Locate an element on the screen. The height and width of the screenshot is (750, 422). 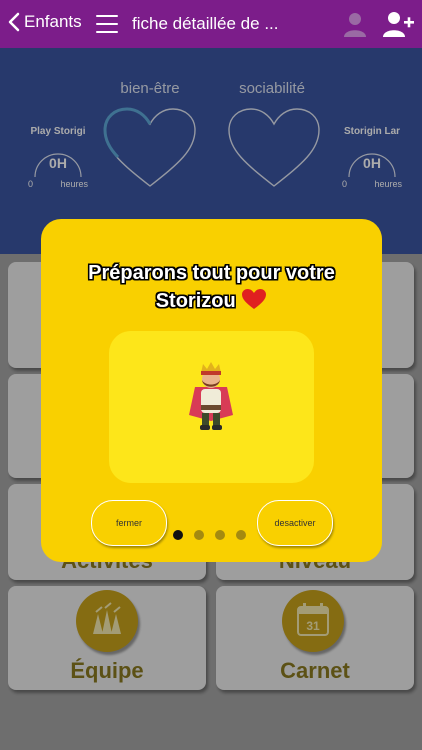
user-icon is located at coordinates (355, 24).